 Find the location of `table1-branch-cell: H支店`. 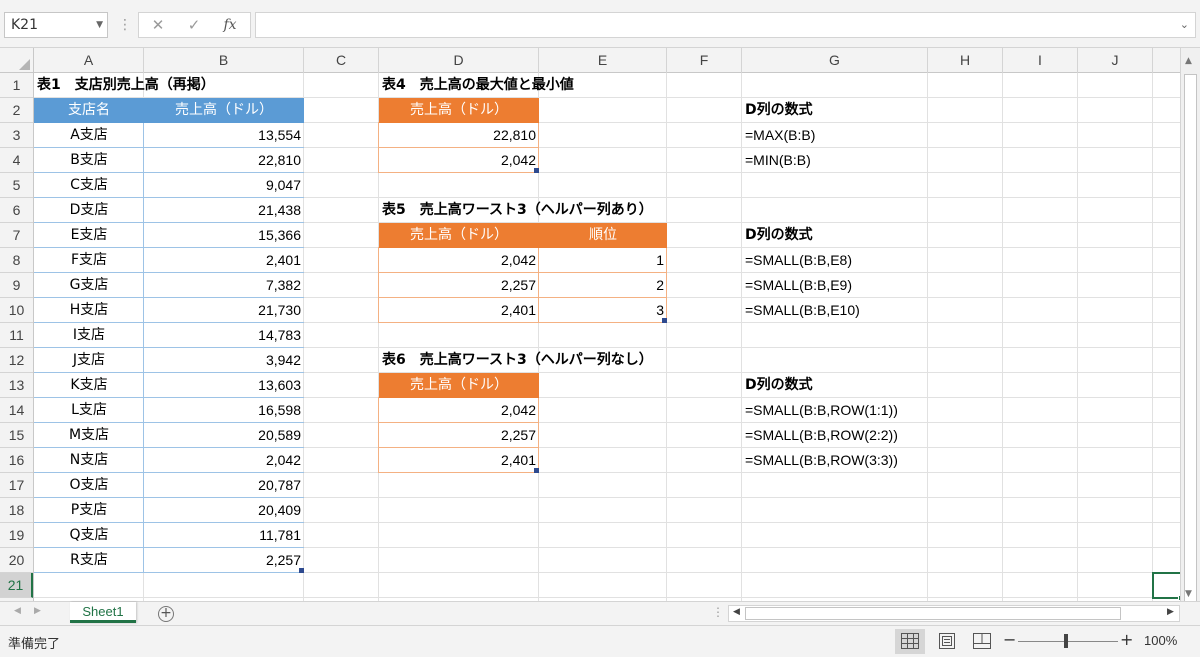

table1-branch-cell: H支店 is located at coordinates (89, 310).